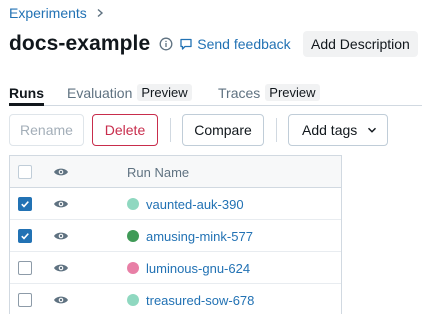  I want to click on run-name-link: treasured-sow-678, so click(200, 300).